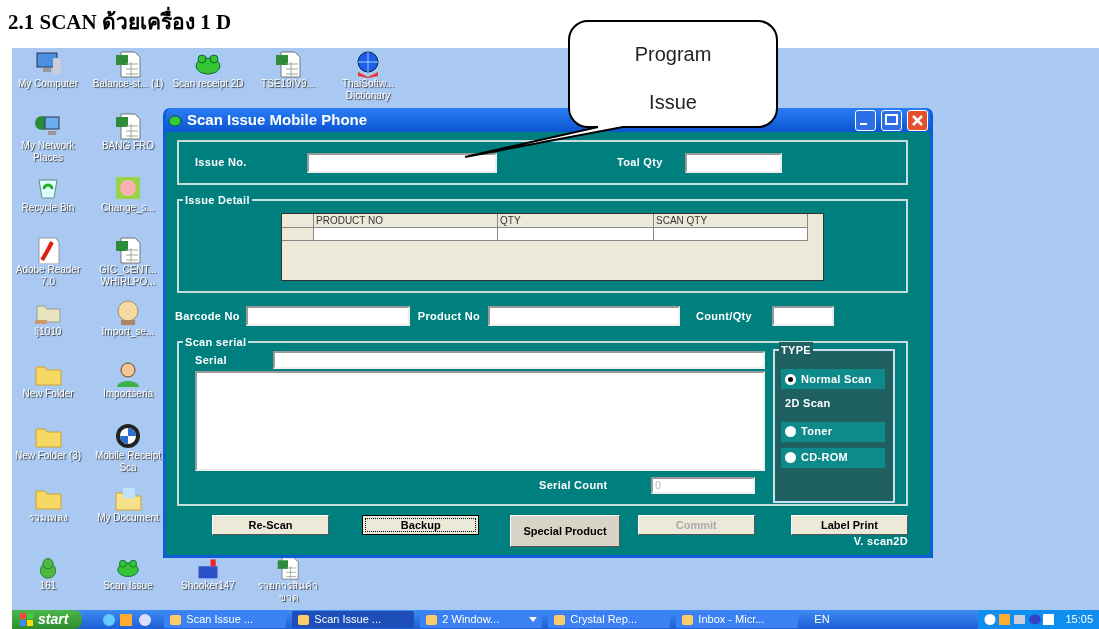 The image size is (1099, 629). I want to click on icon-label: New Folder (3), so click(48, 456).